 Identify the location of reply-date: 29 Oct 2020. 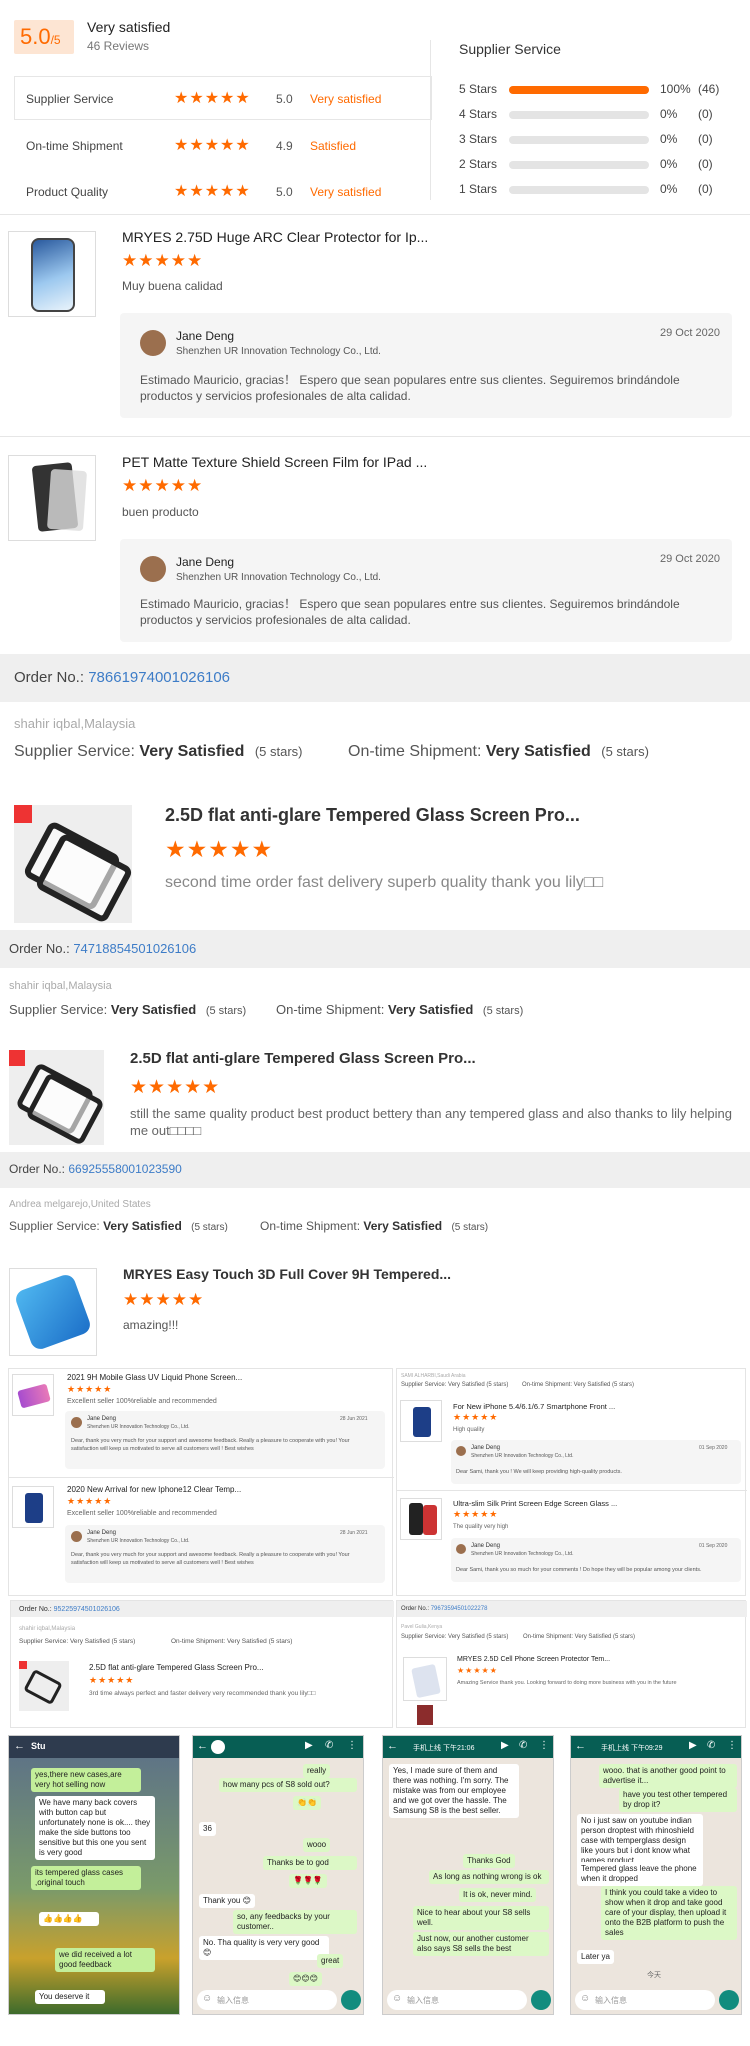
(690, 559).